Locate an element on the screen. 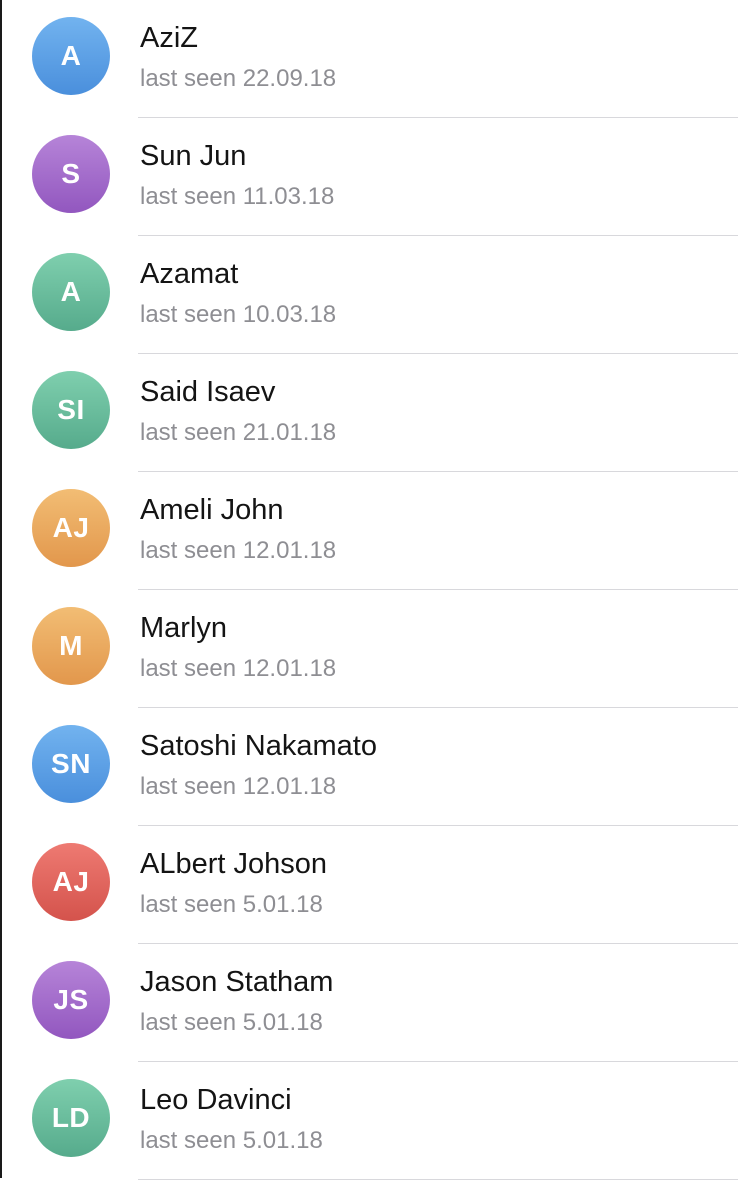 The height and width of the screenshot is (1180, 738). contact-name: Azamat is located at coordinates (189, 274).